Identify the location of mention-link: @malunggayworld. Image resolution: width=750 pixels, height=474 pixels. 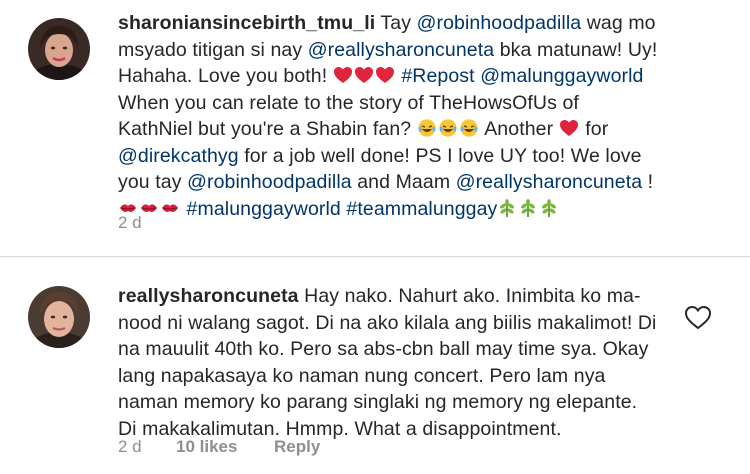
(561, 76).